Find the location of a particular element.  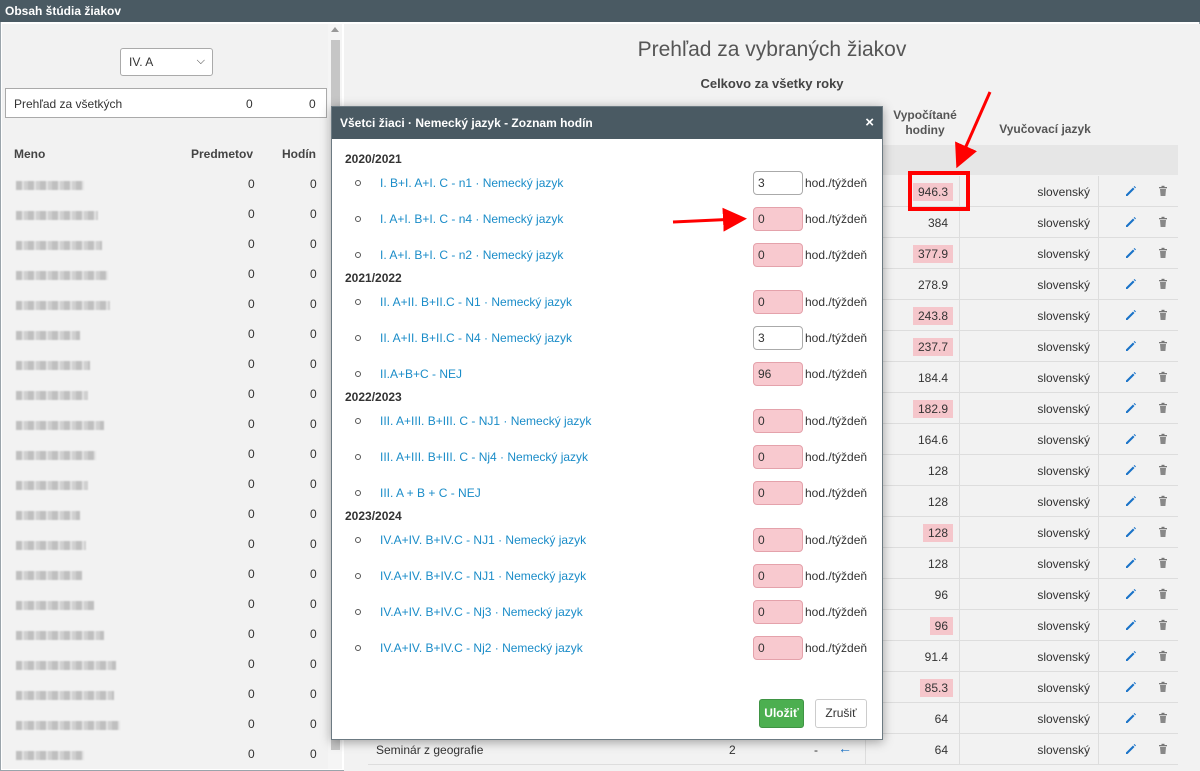

lesson-link: III. A + B + C - NEJ is located at coordinates (430, 493).